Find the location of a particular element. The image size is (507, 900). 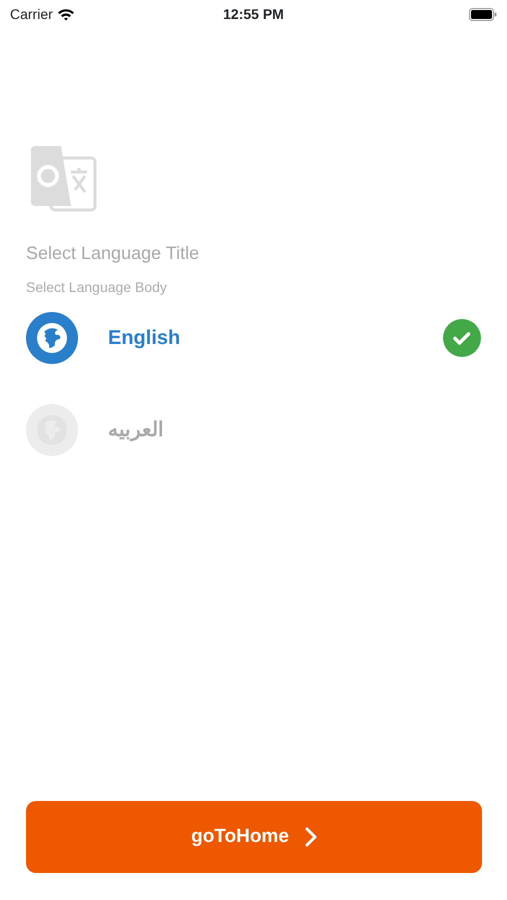

wifi-icon is located at coordinates (65, 14).